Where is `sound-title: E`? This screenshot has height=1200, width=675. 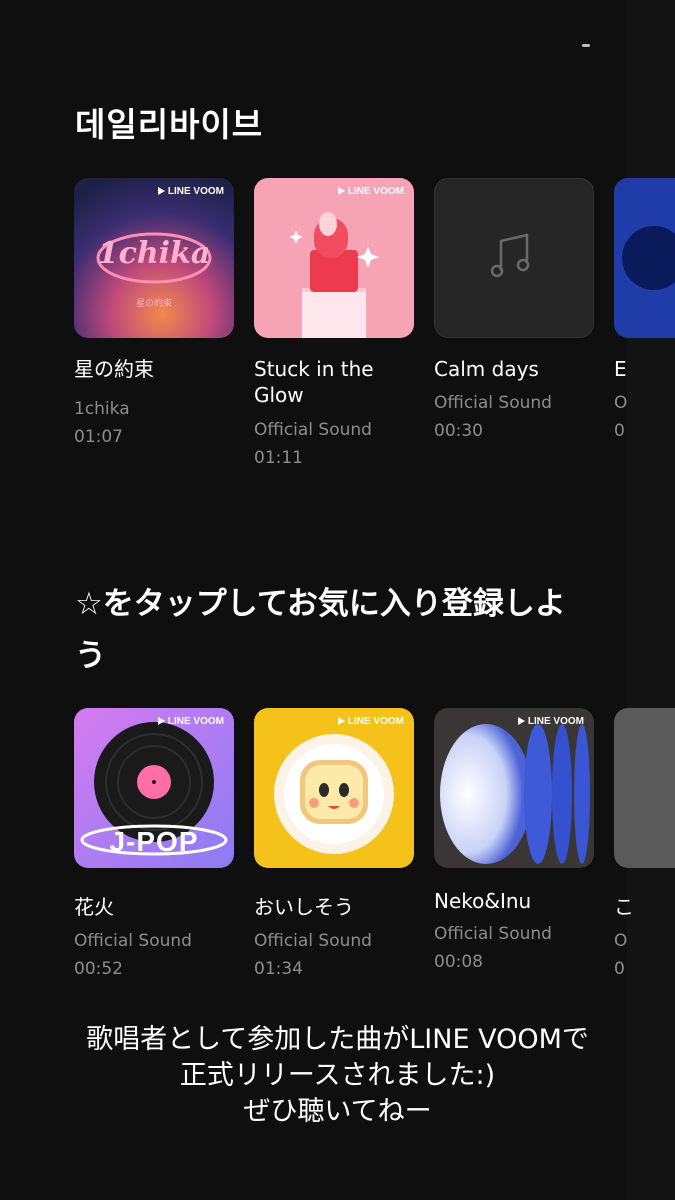
sound-title: E is located at coordinates (620, 369).